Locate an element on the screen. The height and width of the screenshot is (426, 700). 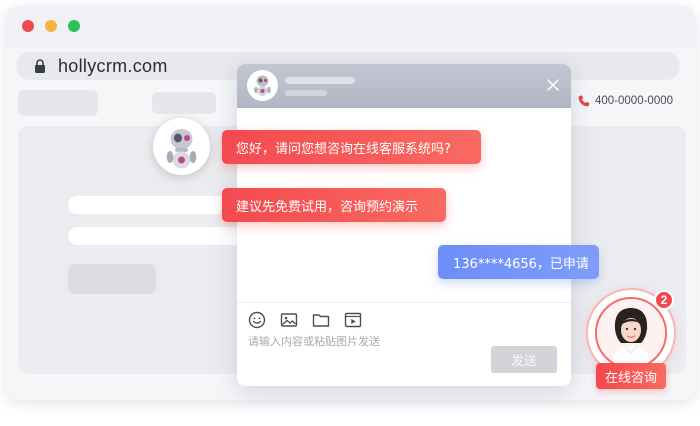
phone-number: 400-0000-0000 is located at coordinates (634, 101).